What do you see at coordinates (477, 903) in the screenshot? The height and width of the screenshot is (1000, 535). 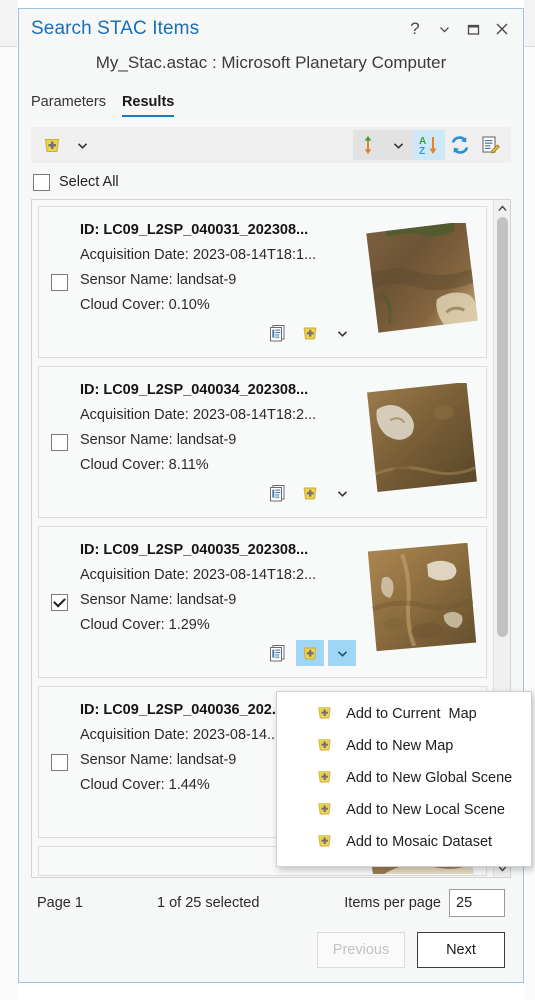 I see `items-per-page-input` at bounding box center [477, 903].